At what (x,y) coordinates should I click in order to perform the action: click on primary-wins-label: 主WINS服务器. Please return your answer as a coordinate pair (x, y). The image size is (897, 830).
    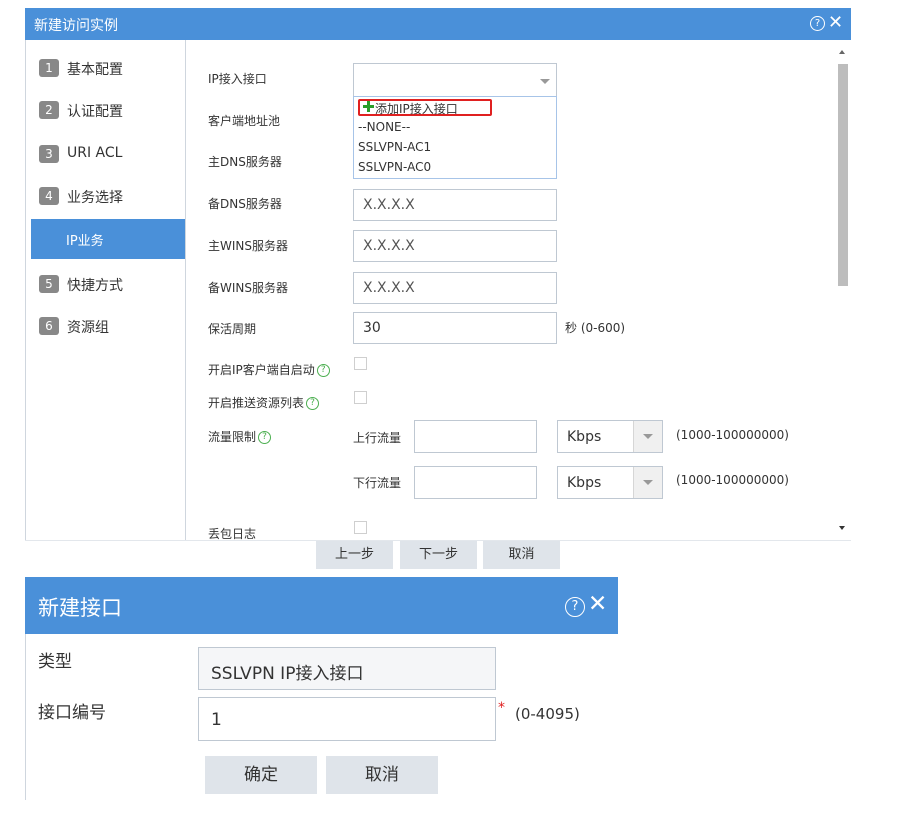
    Looking at the image, I should click on (248, 246).